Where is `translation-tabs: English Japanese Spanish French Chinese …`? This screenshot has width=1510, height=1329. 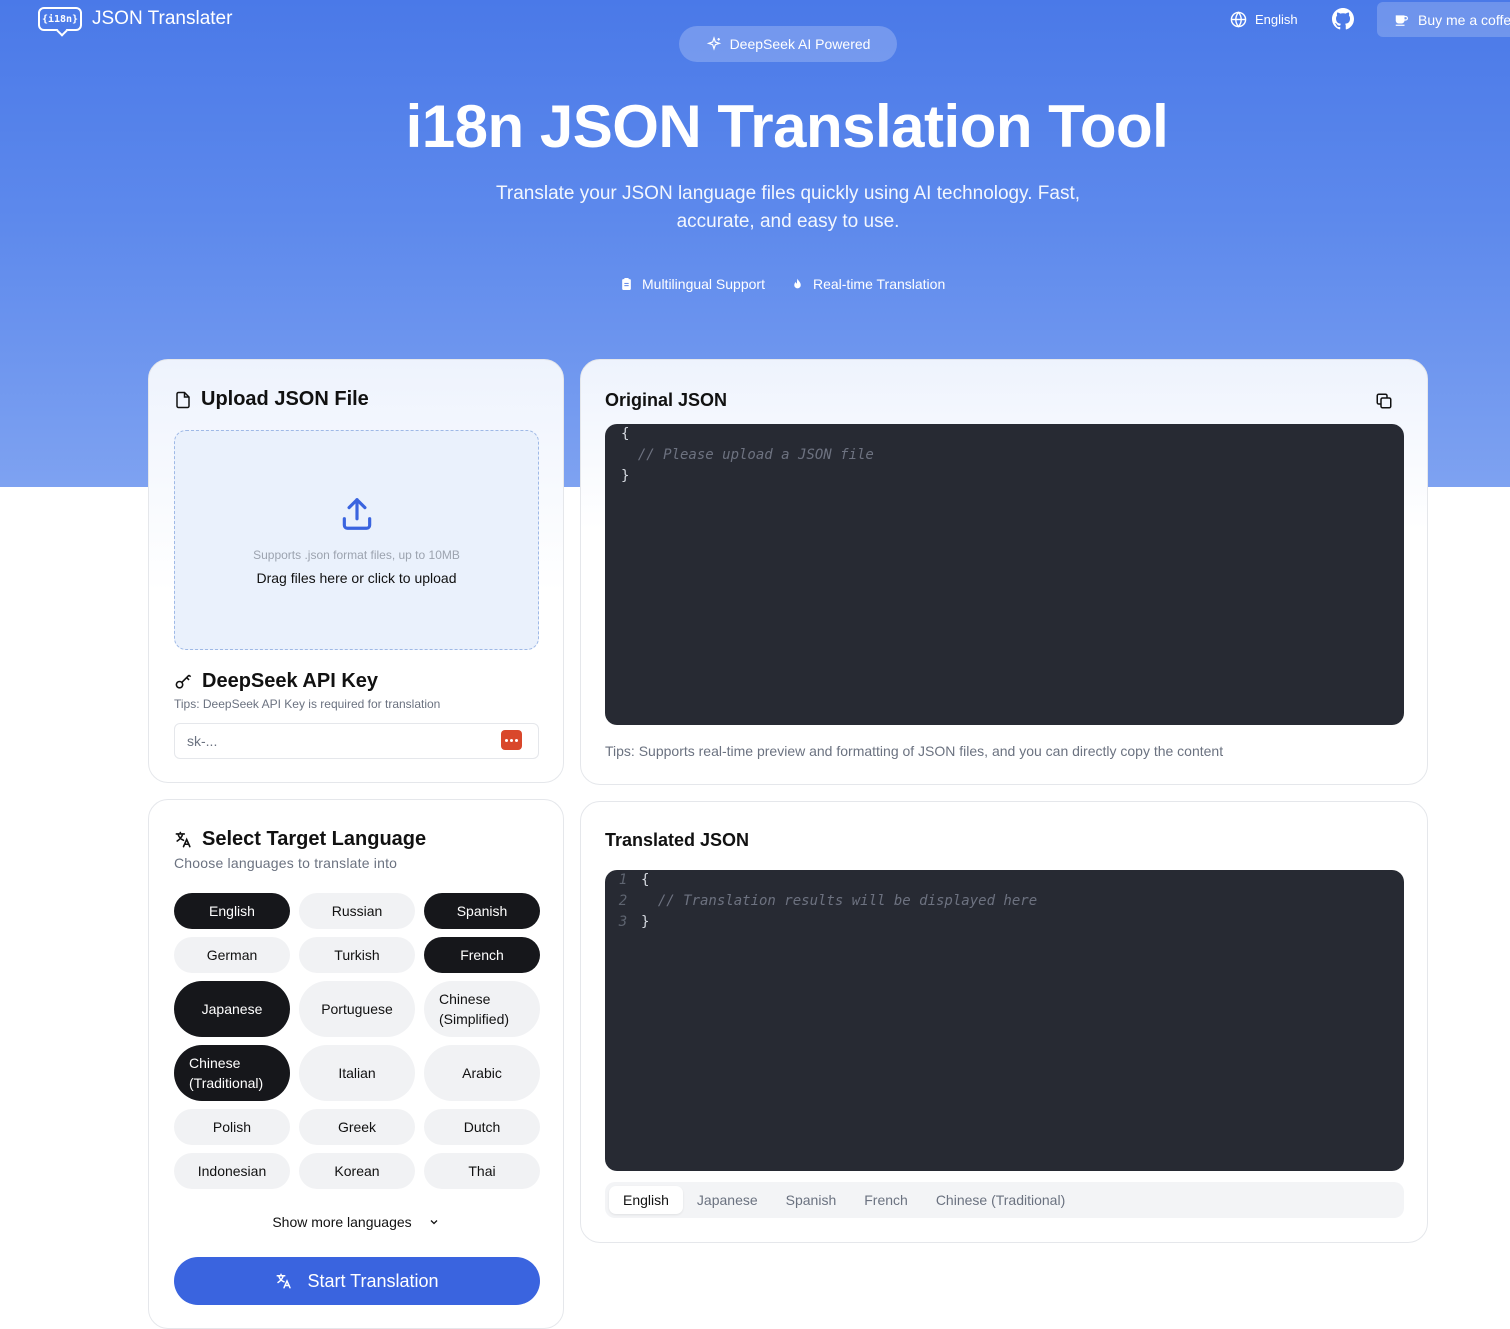 translation-tabs: English Japanese Spanish French Chinese … is located at coordinates (1004, 1200).